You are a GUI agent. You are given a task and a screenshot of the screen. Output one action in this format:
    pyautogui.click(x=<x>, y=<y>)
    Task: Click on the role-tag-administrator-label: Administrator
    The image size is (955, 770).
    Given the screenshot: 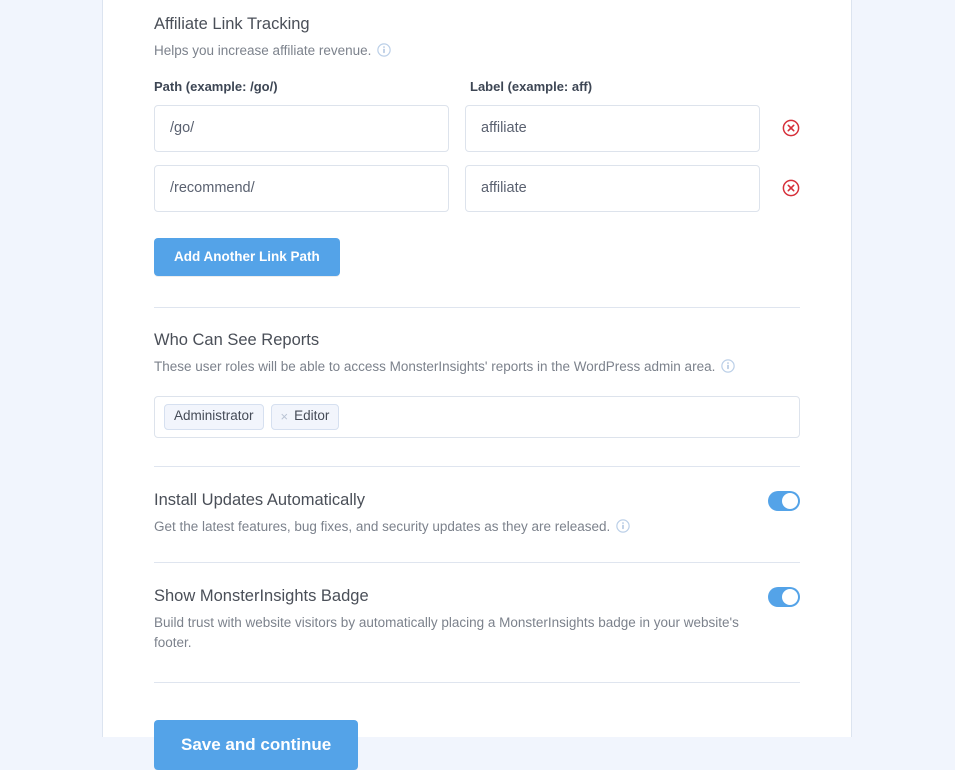 What is the action you would take?
    pyautogui.click(x=214, y=415)
    